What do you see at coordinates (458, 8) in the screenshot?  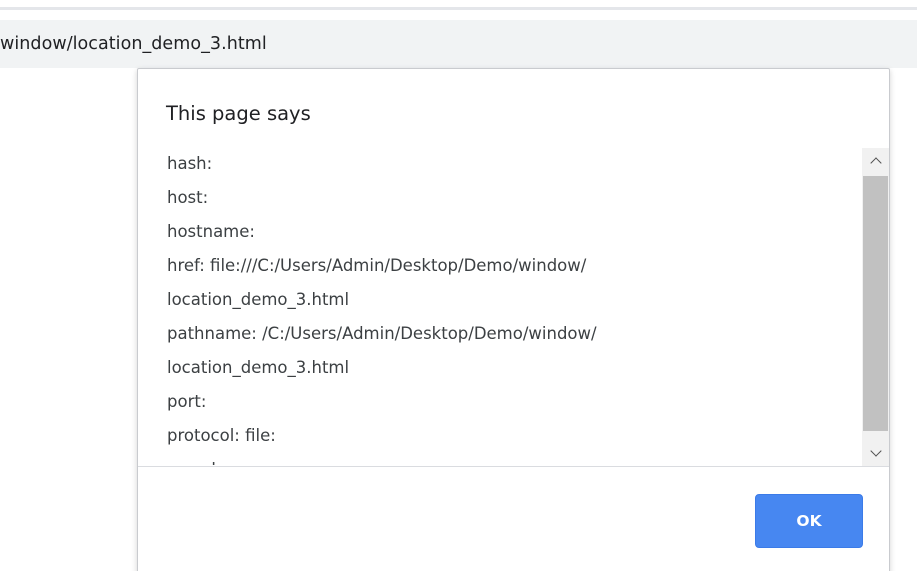 I see `tab-strip-border` at bounding box center [458, 8].